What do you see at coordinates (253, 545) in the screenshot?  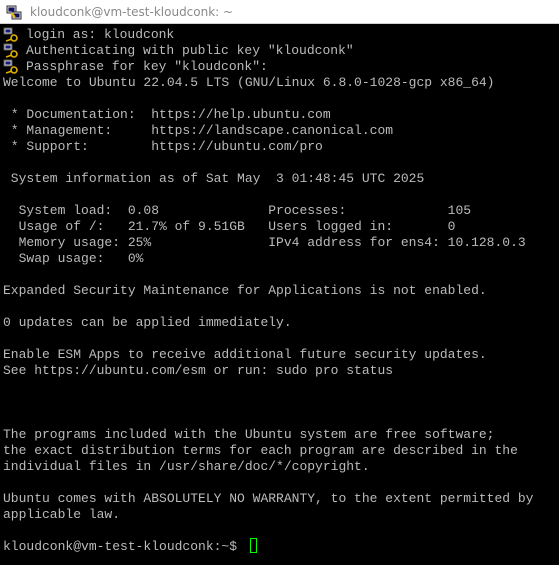 I see `terminal-cursor` at bounding box center [253, 545].